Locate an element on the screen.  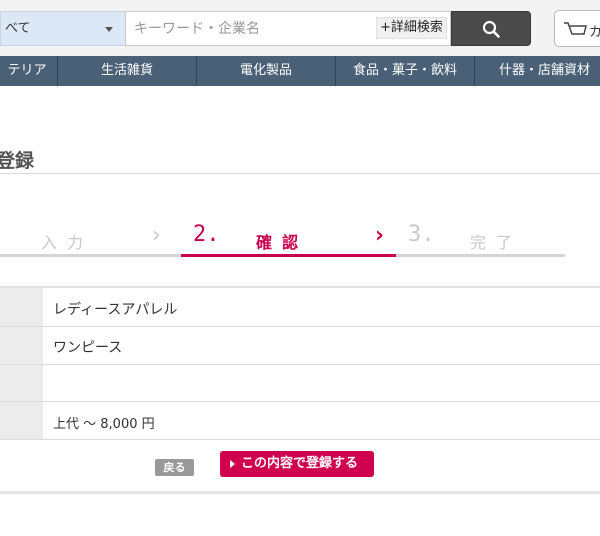
nav-item-household-goods: 生活雑貨 is located at coordinates (126, 71).